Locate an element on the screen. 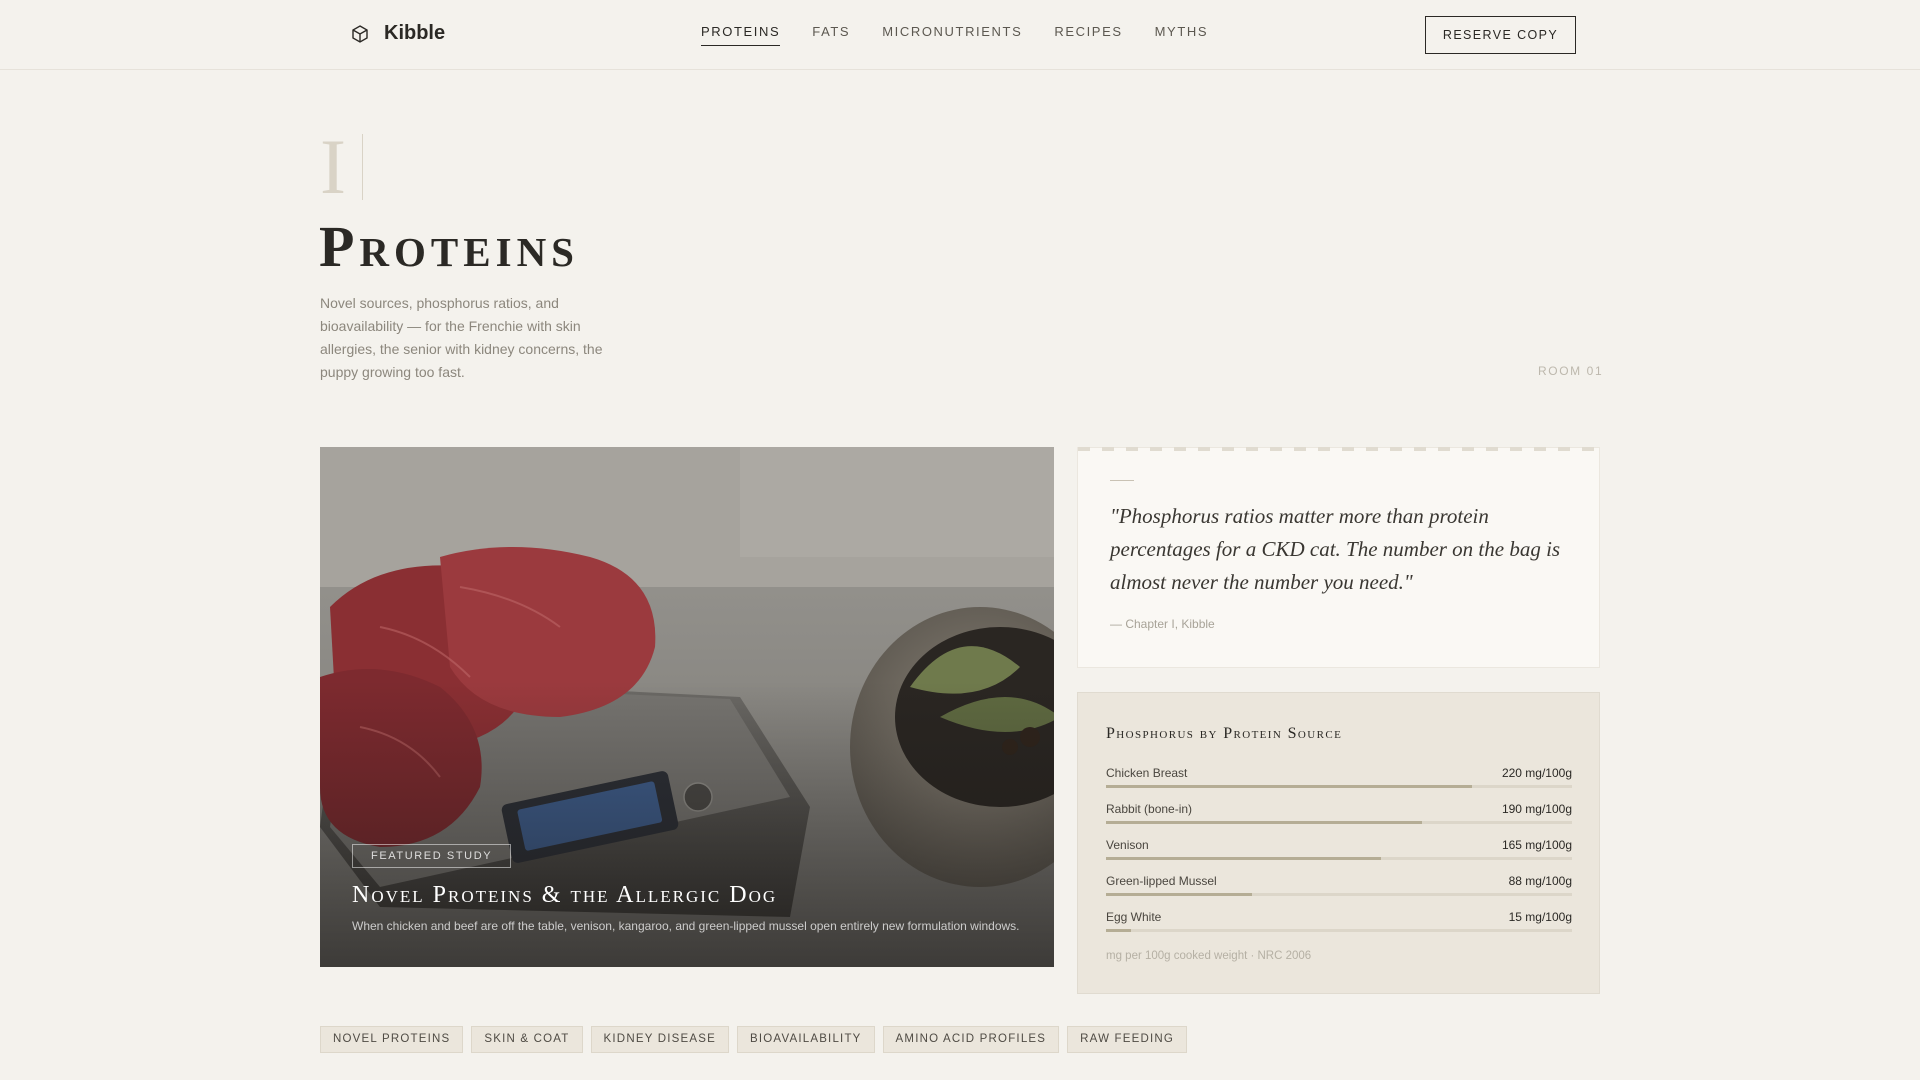  box-logo-icon is located at coordinates (360, 33).